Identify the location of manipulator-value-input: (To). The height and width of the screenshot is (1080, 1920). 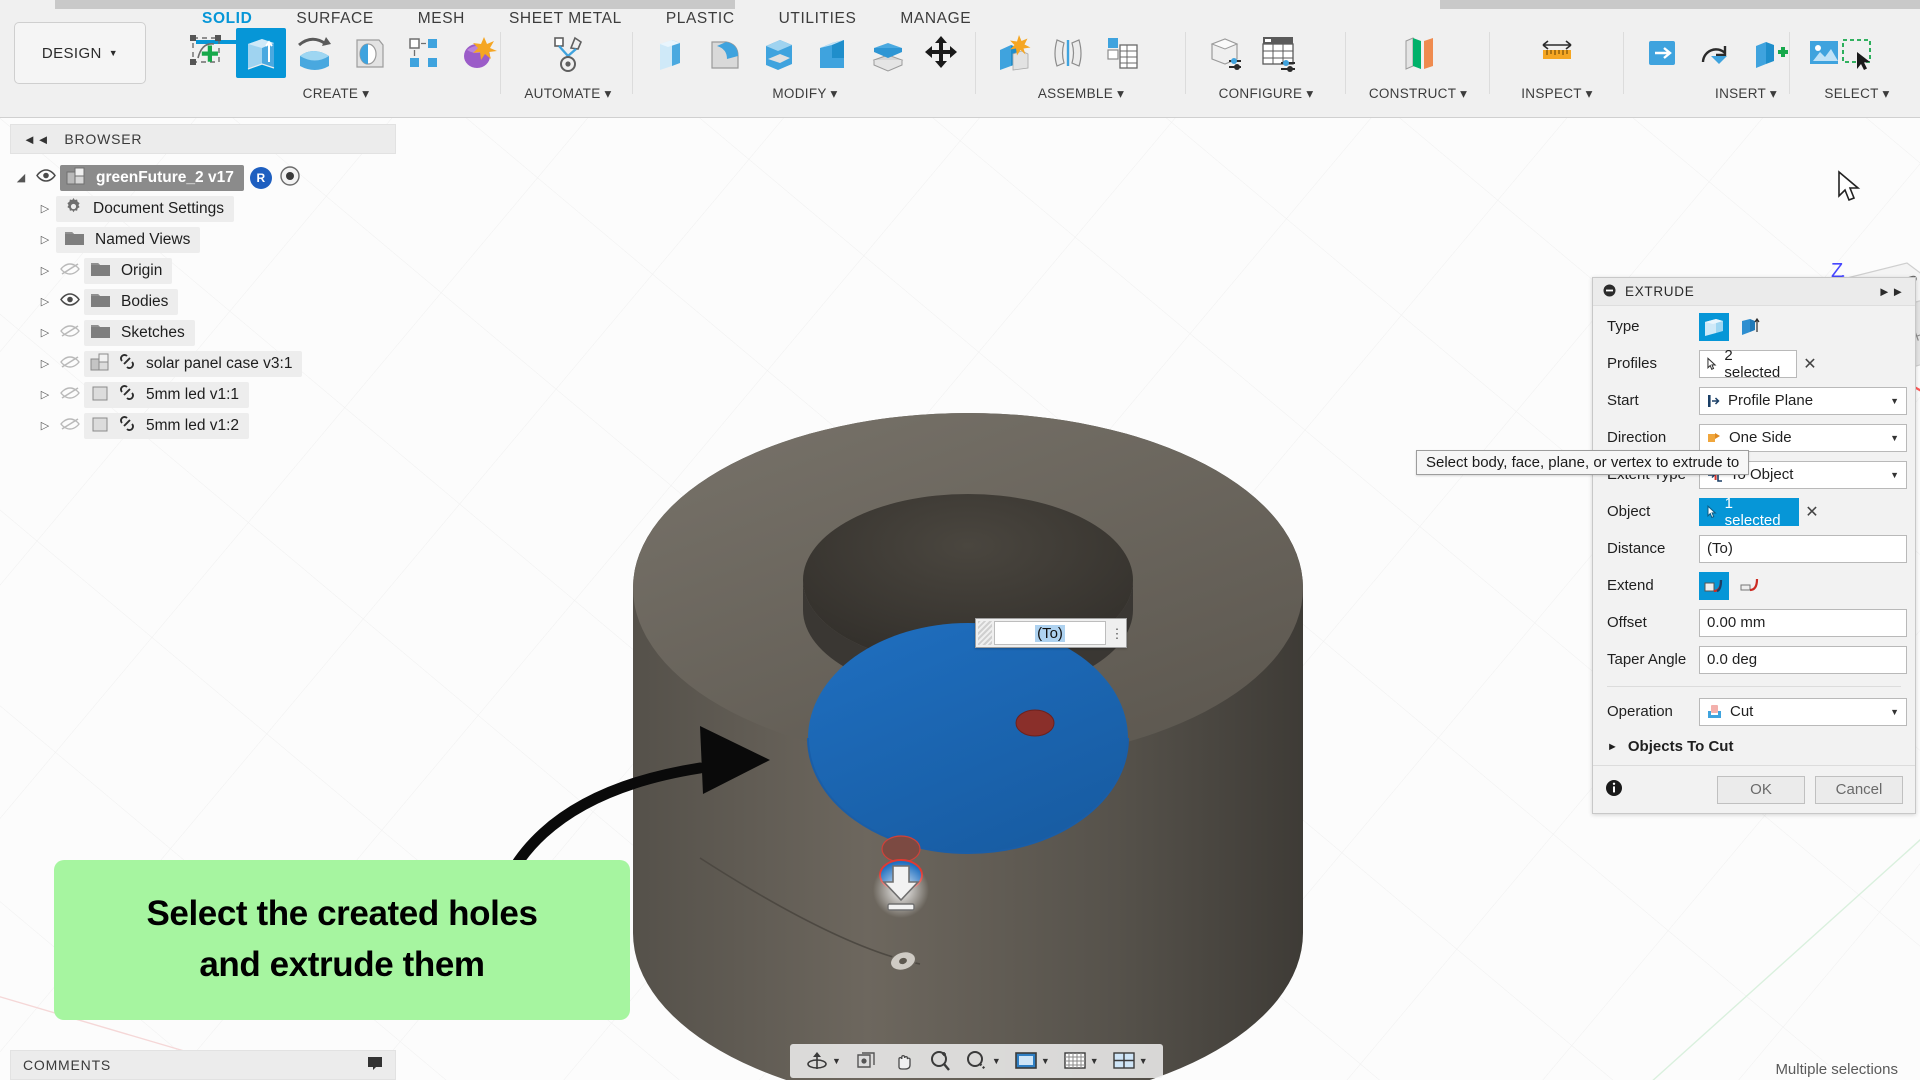
(1050, 633).